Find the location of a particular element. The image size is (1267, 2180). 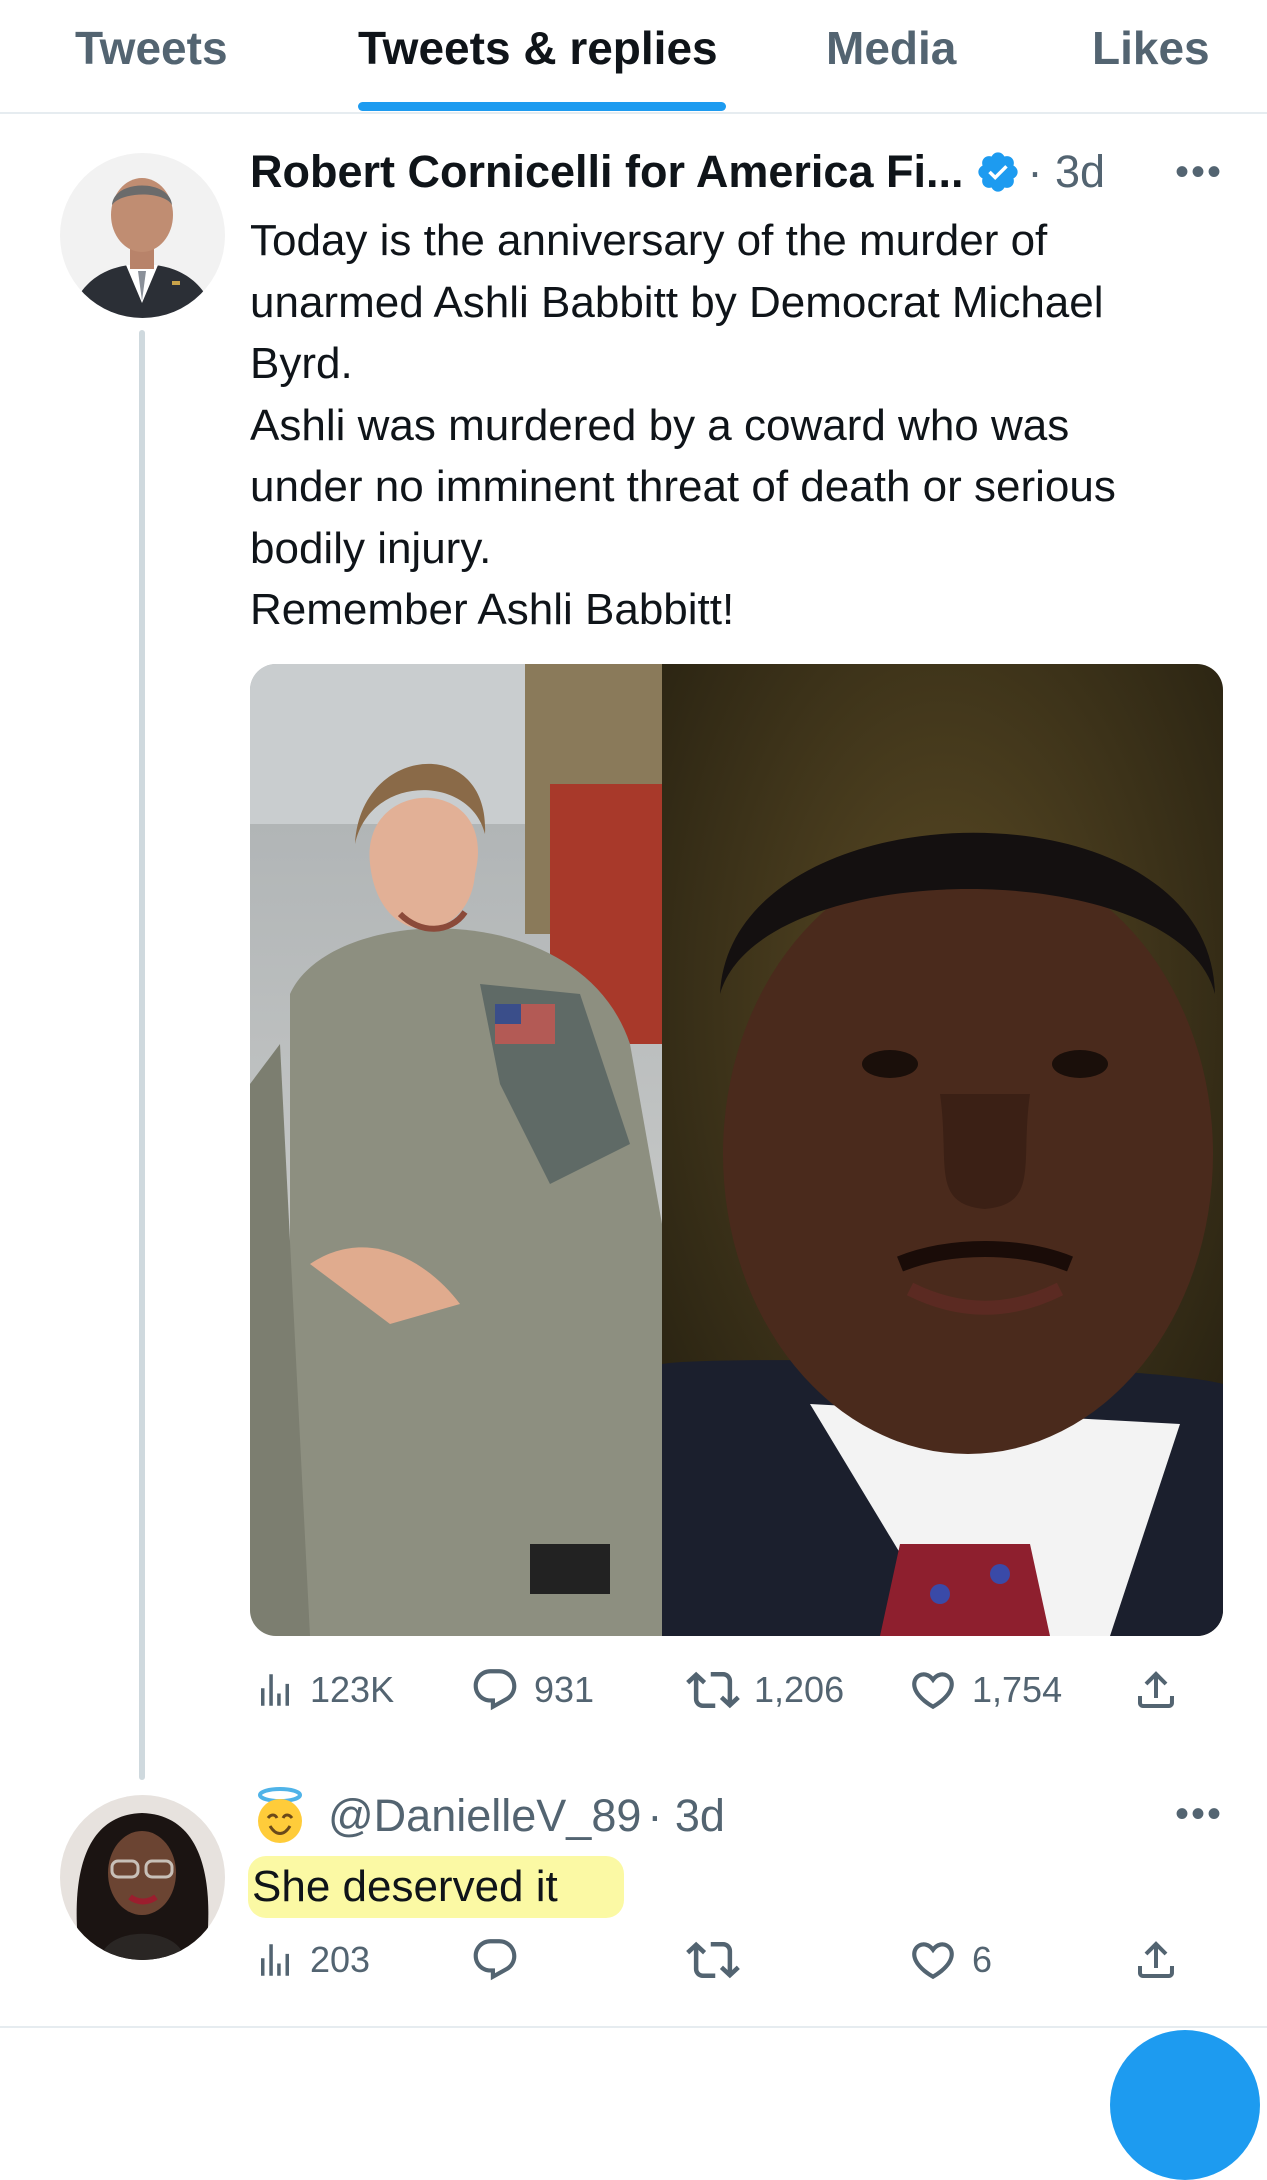

reply-share-button is located at coordinates (1156, 1960).